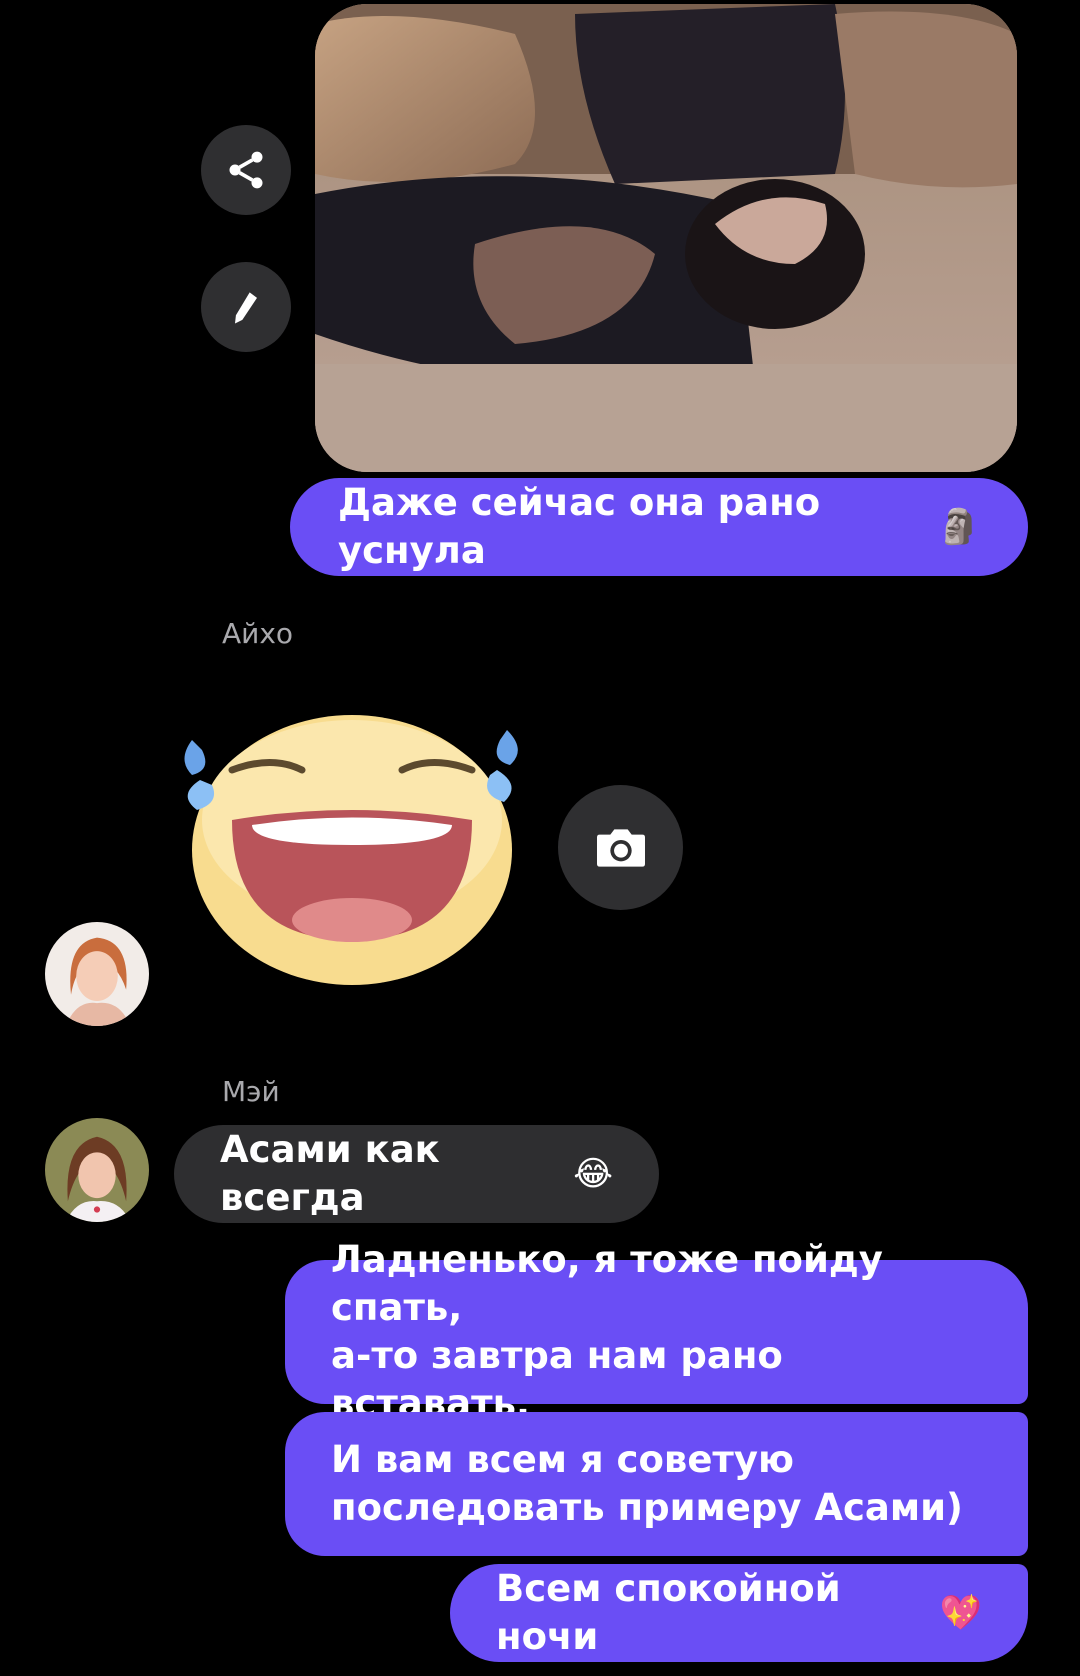 The image size is (1080, 1676). I want to click on message-text: Даже сейчас она рано уснула, so click(579, 526).